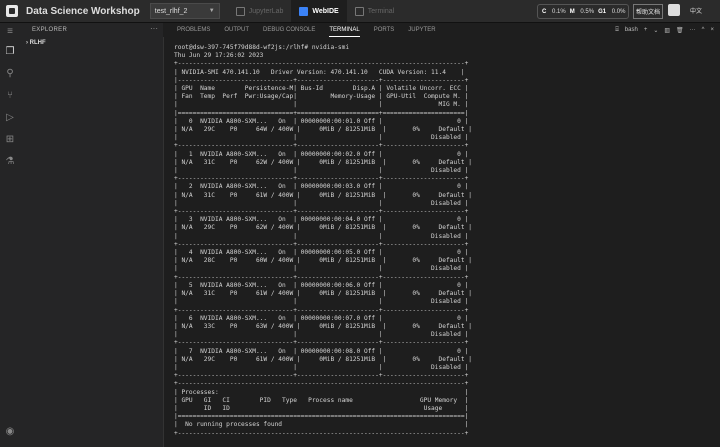 This screenshot has height=447, width=720. What do you see at coordinates (321, 425) in the screenshot?
I see `processes-empty: | No running processes found |` at bounding box center [321, 425].